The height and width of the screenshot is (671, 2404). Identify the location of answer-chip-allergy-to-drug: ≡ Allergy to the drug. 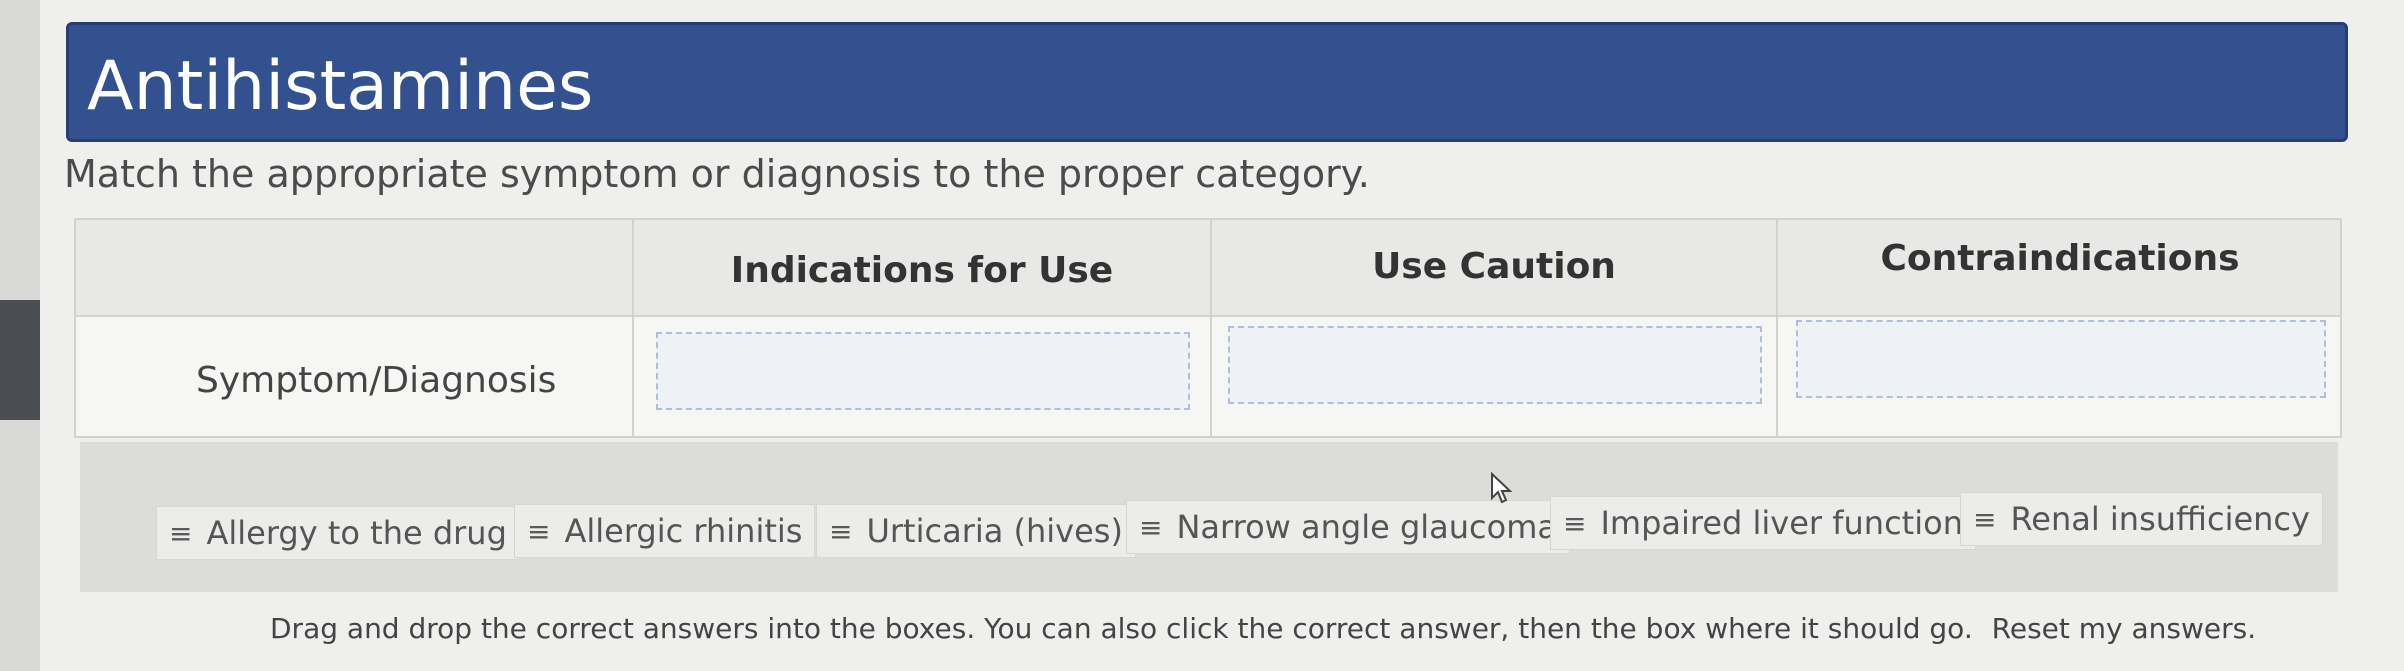
(338, 533).